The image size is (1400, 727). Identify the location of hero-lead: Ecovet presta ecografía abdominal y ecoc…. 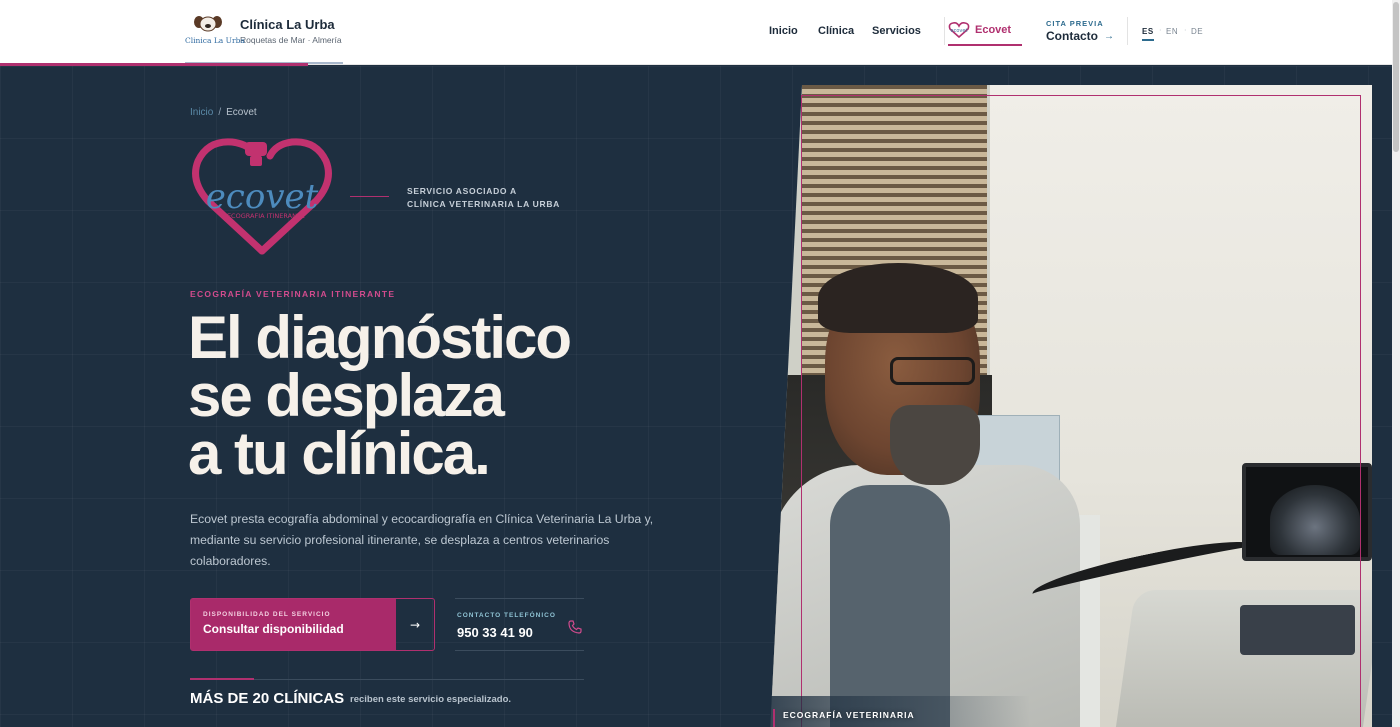
(422, 540).